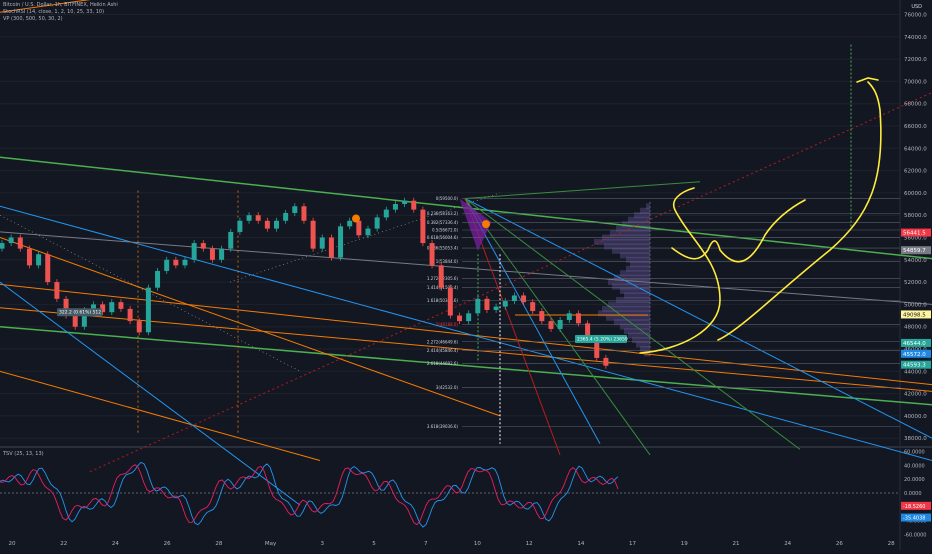  What do you see at coordinates (443, 426) in the screenshot?
I see `fib-label-3.618: 3.618(39036.6)` at bounding box center [443, 426].